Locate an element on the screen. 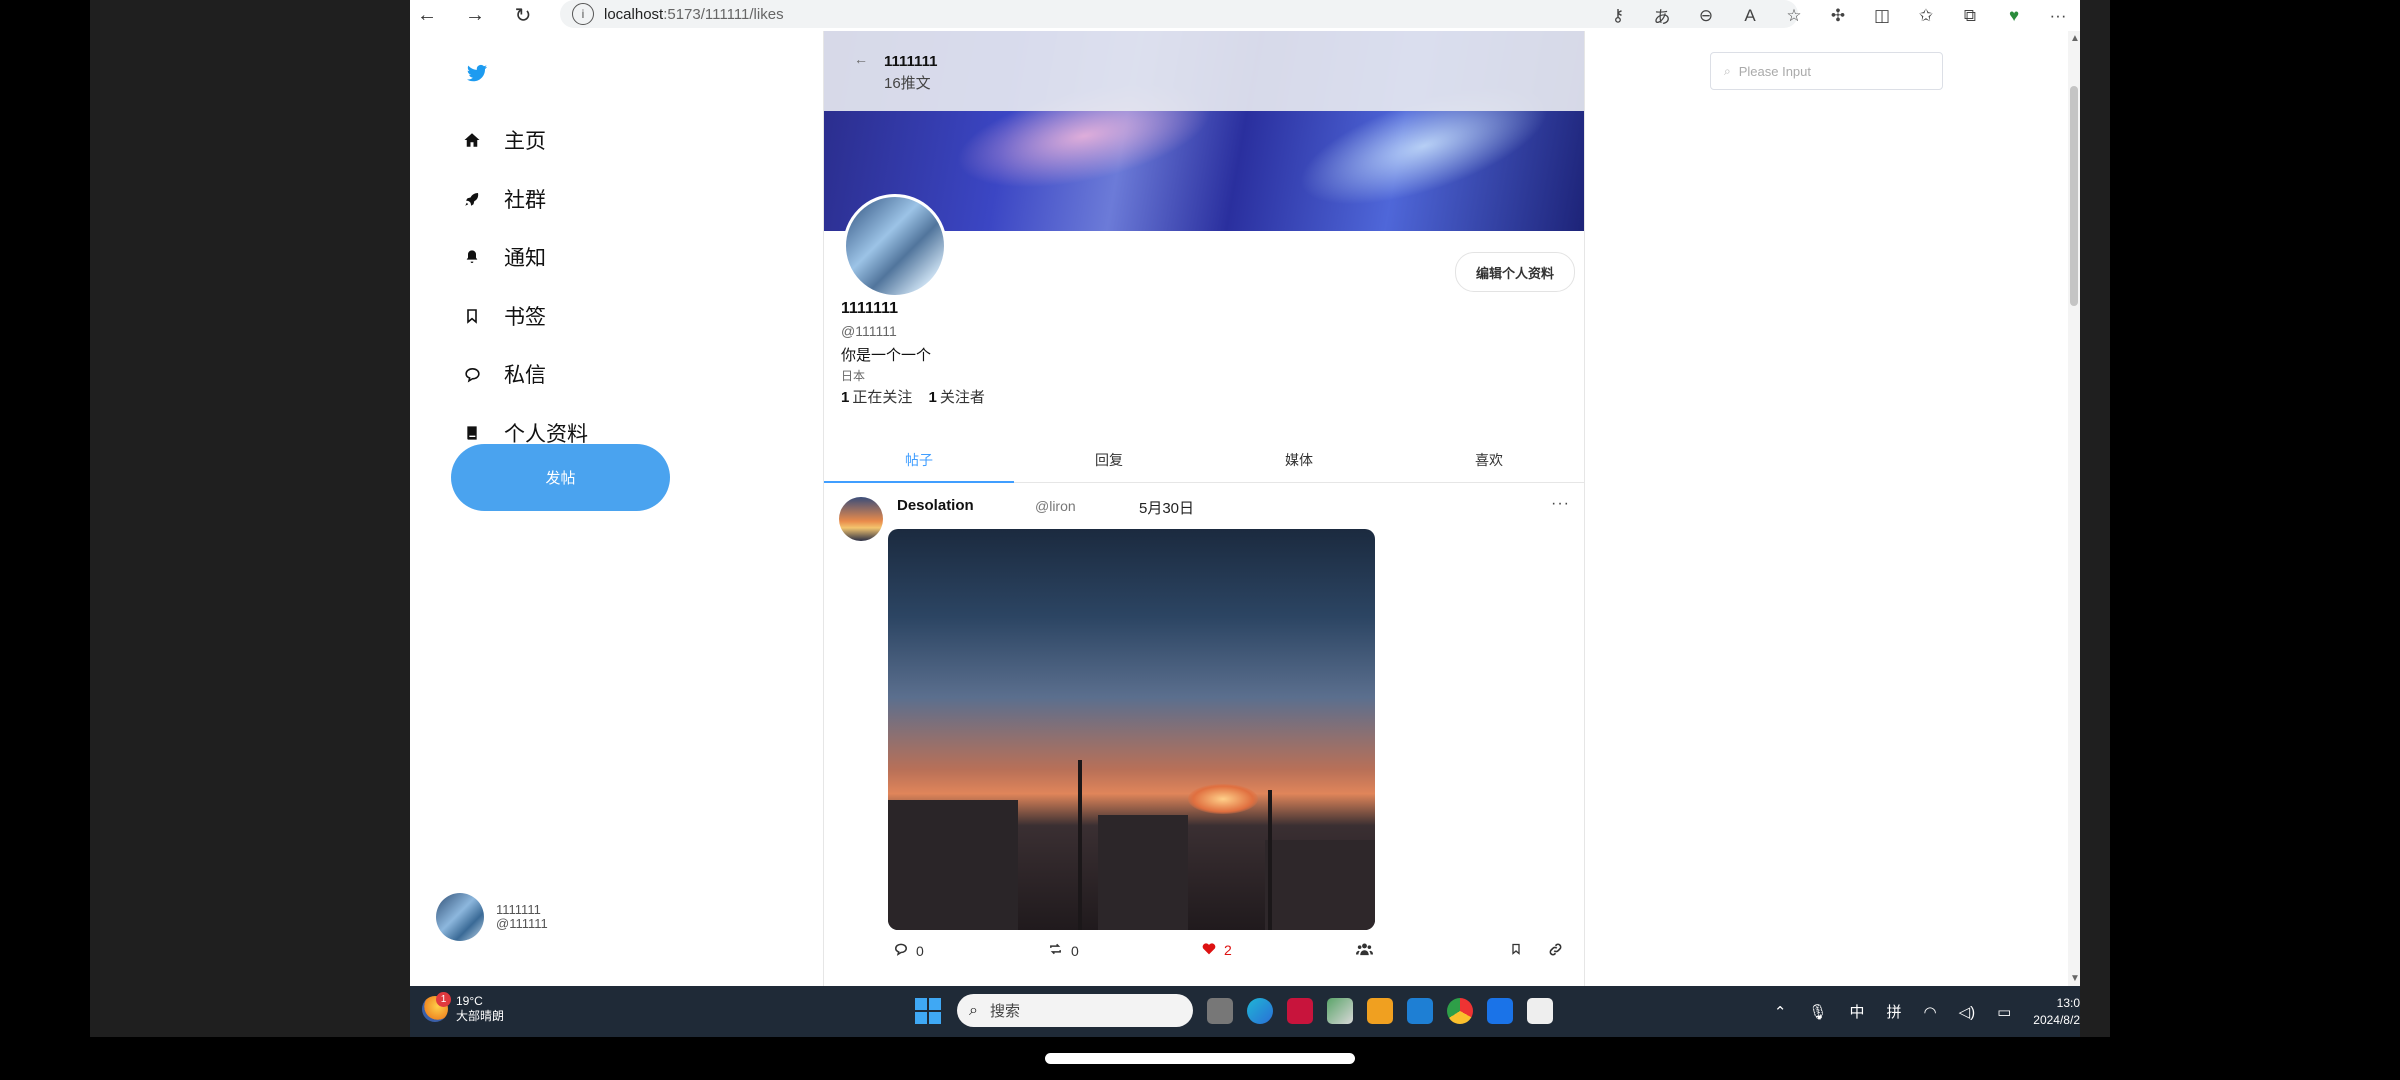  notepad-app-icon is located at coordinates (1540, 1010).